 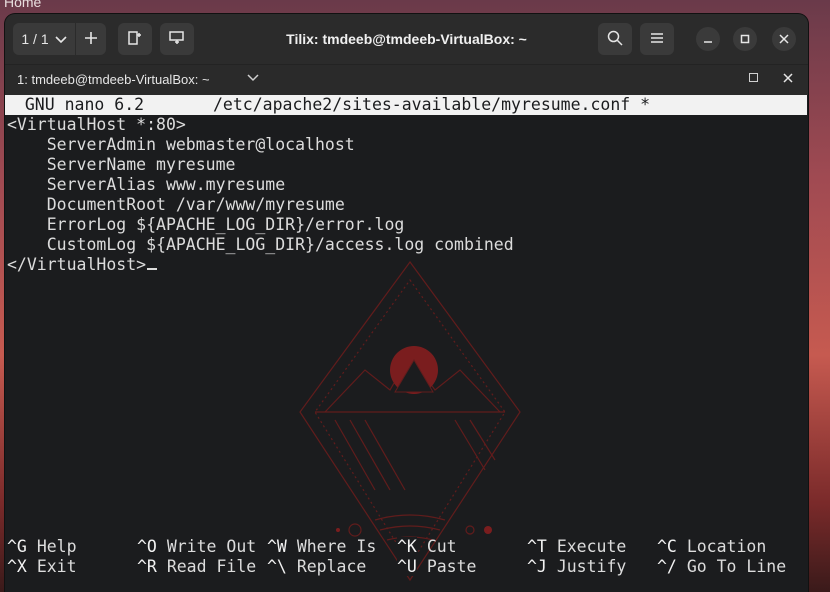 I want to click on menu-icon, so click(x=657, y=39).